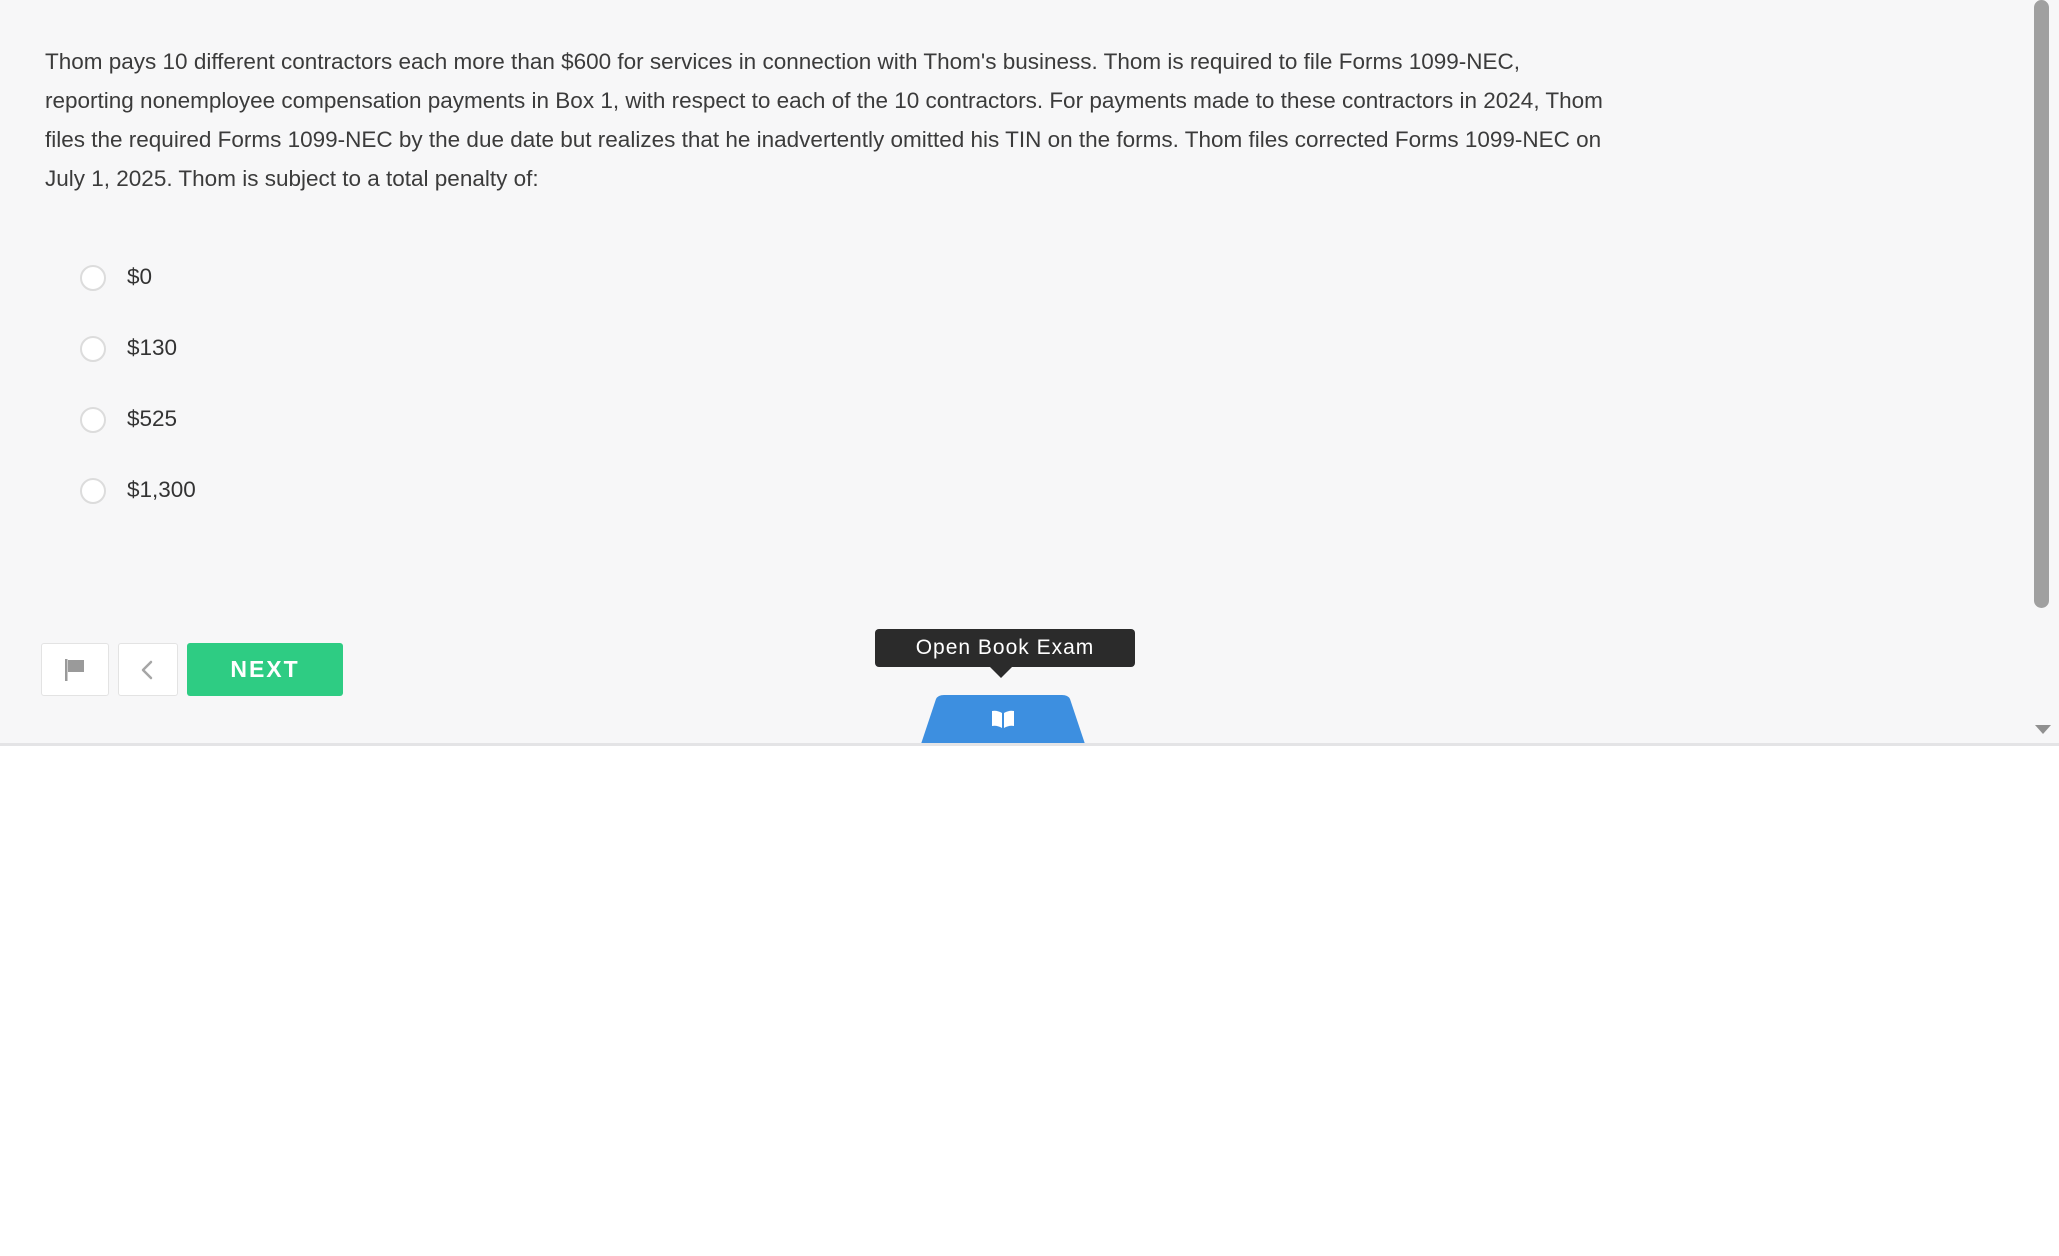 The height and width of the screenshot is (1256, 2059). Describe the element at coordinates (138, 364) in the screenshot. I see `choice-1: $130` at that location.